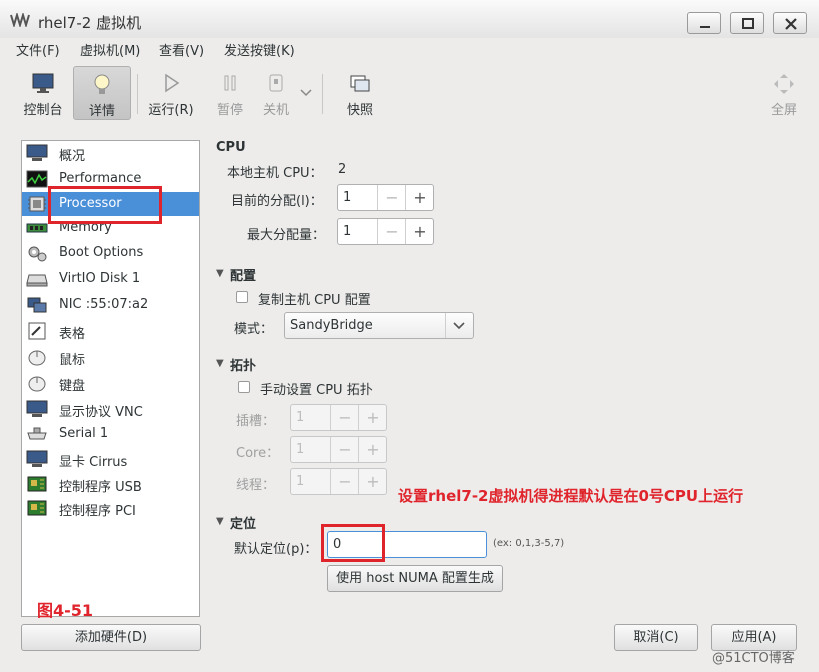 The width and height of the screenshot is (819, 672). Describe the element at coordinates (360, 93) in the screenshot. I see `snapshot-button: 快照` at that location.